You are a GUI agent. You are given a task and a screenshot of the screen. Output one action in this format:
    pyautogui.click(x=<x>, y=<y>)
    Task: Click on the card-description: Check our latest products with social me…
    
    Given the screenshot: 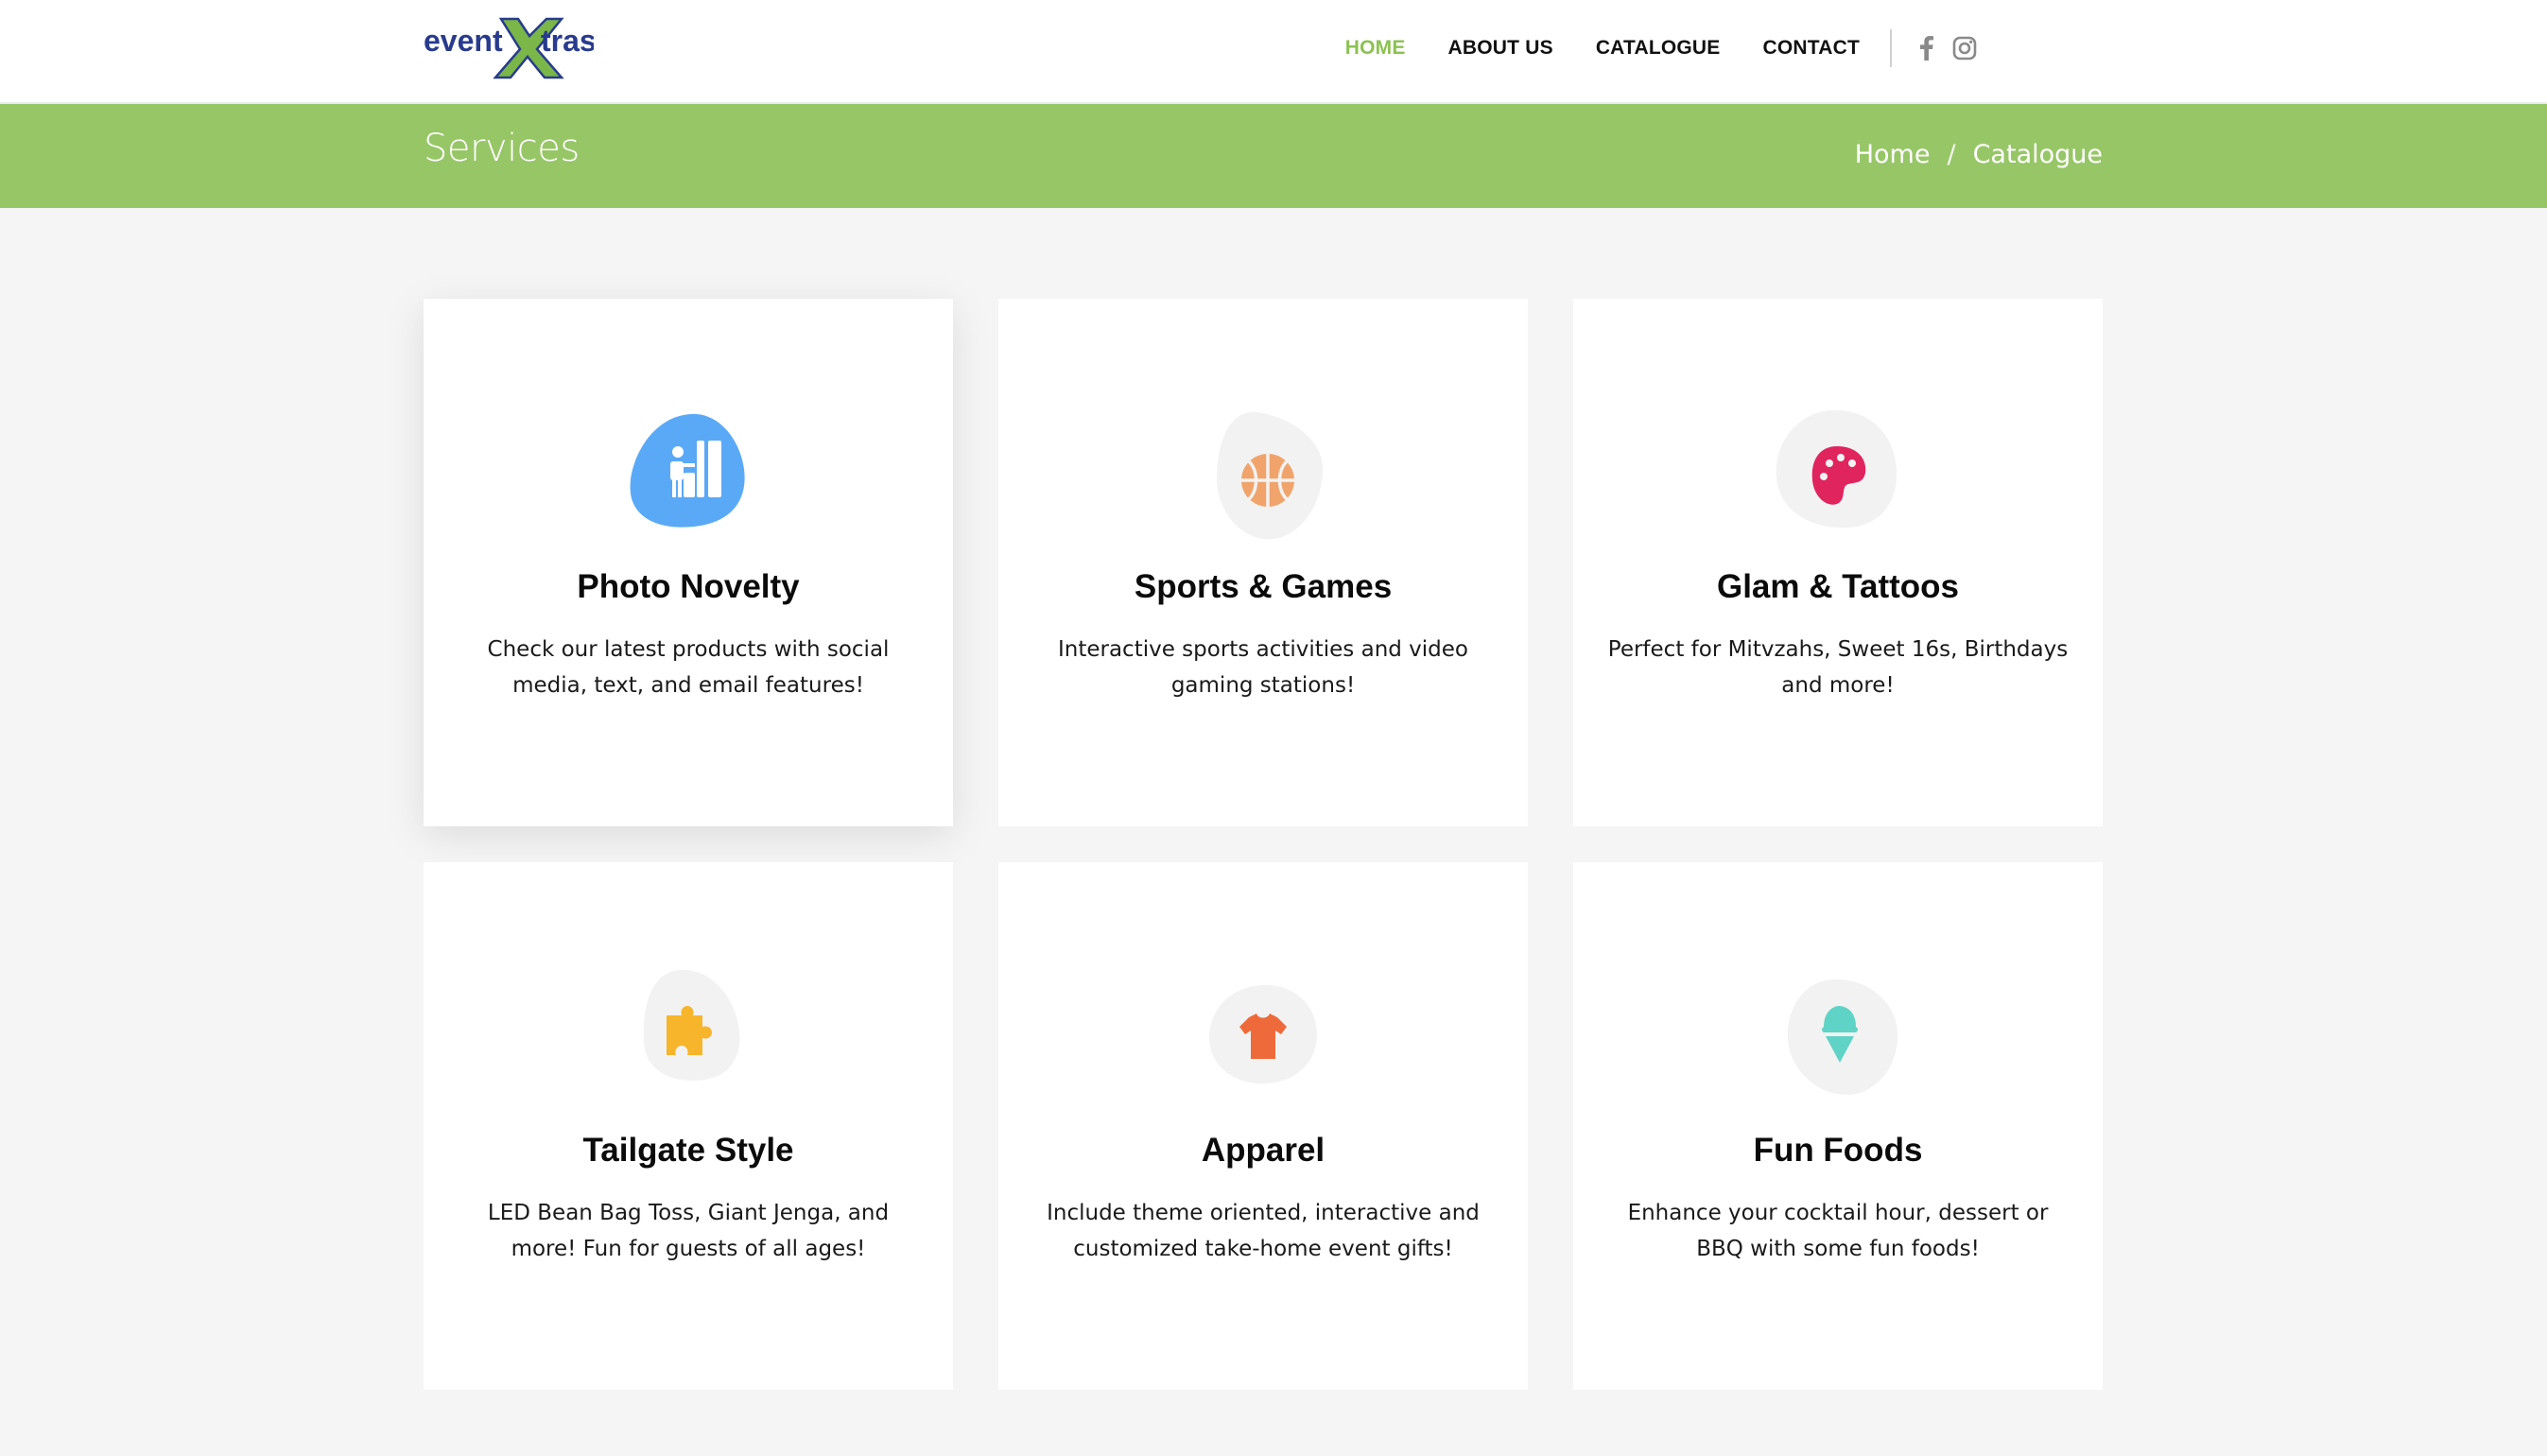 What is the action you would take?
    pyautogui.click(x=688, y=667)
    